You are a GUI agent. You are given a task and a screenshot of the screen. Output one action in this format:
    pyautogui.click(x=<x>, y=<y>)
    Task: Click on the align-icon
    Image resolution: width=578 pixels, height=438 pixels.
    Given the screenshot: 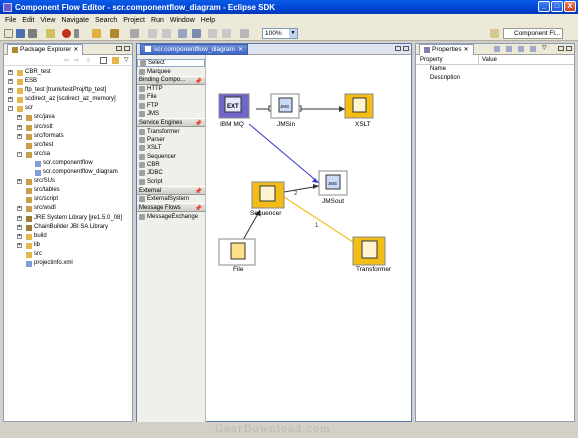 What is the action you would take?
    pyautogui.click(x=152, y=33)
    